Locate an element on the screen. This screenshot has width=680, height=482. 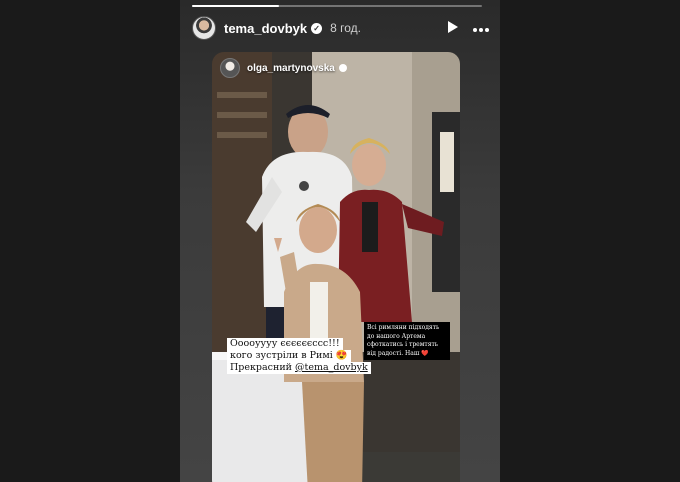
caption-line-2: кого зустріли в Римі 😍 is located at coordinates (289, 356).